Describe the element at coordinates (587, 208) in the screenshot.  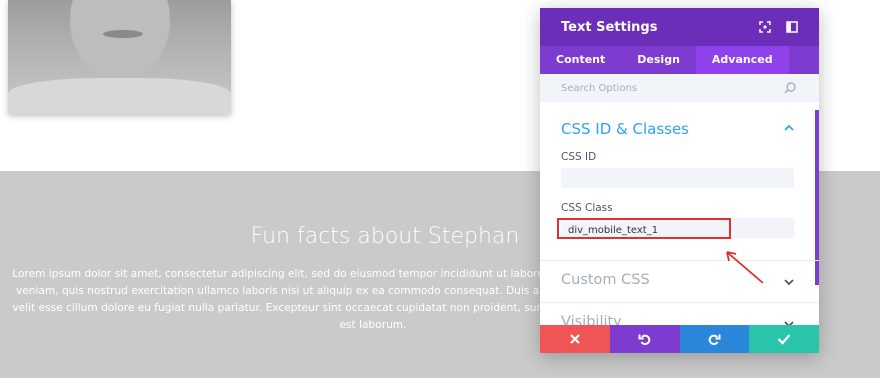
I see `css-class-label: CSS Class` at that location.